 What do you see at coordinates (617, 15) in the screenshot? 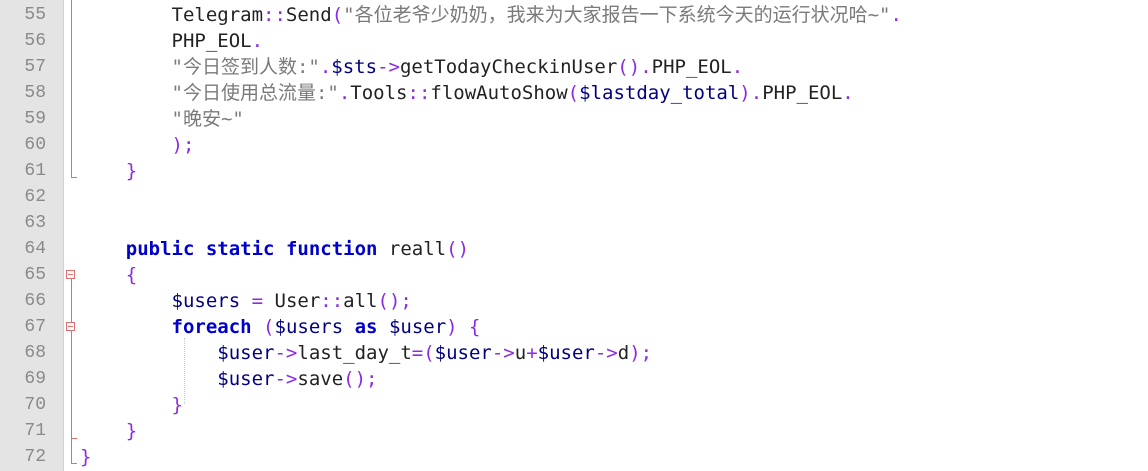
I see `code-token: "各位老爷少奶奶，我来为大家报告一下系统今天的运行状况哈~"` at bounding box center [617, 15].